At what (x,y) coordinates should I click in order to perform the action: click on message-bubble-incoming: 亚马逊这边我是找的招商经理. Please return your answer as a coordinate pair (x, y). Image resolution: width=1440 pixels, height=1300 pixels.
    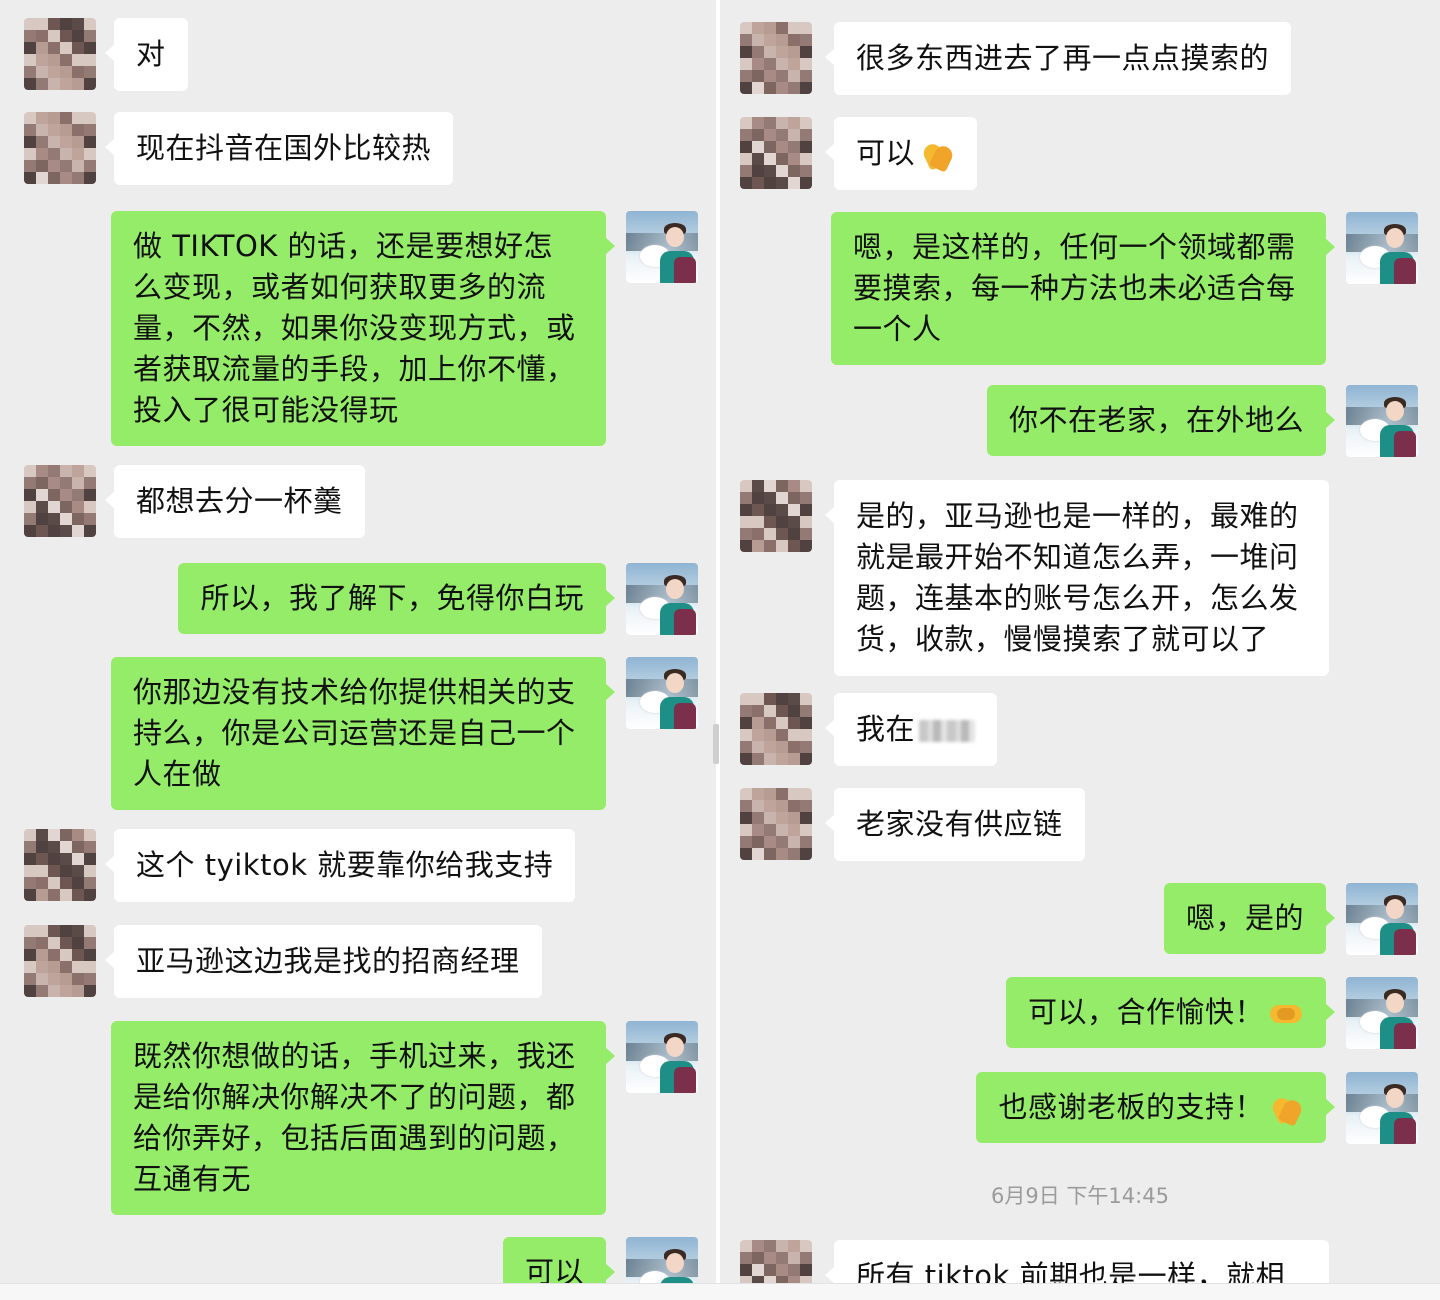
    Looking at the image, I should click on (323, 961).